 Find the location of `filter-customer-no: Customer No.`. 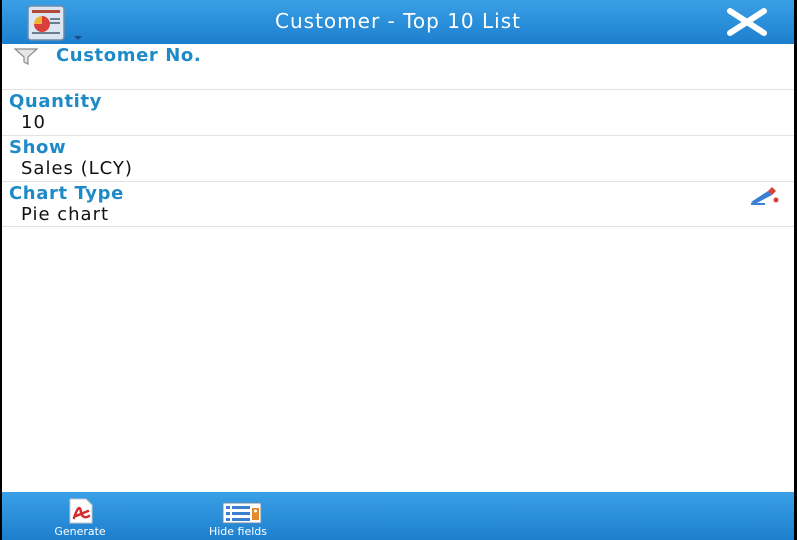

filter-customer-no: Customer No. is located at coordinates (398, 67).